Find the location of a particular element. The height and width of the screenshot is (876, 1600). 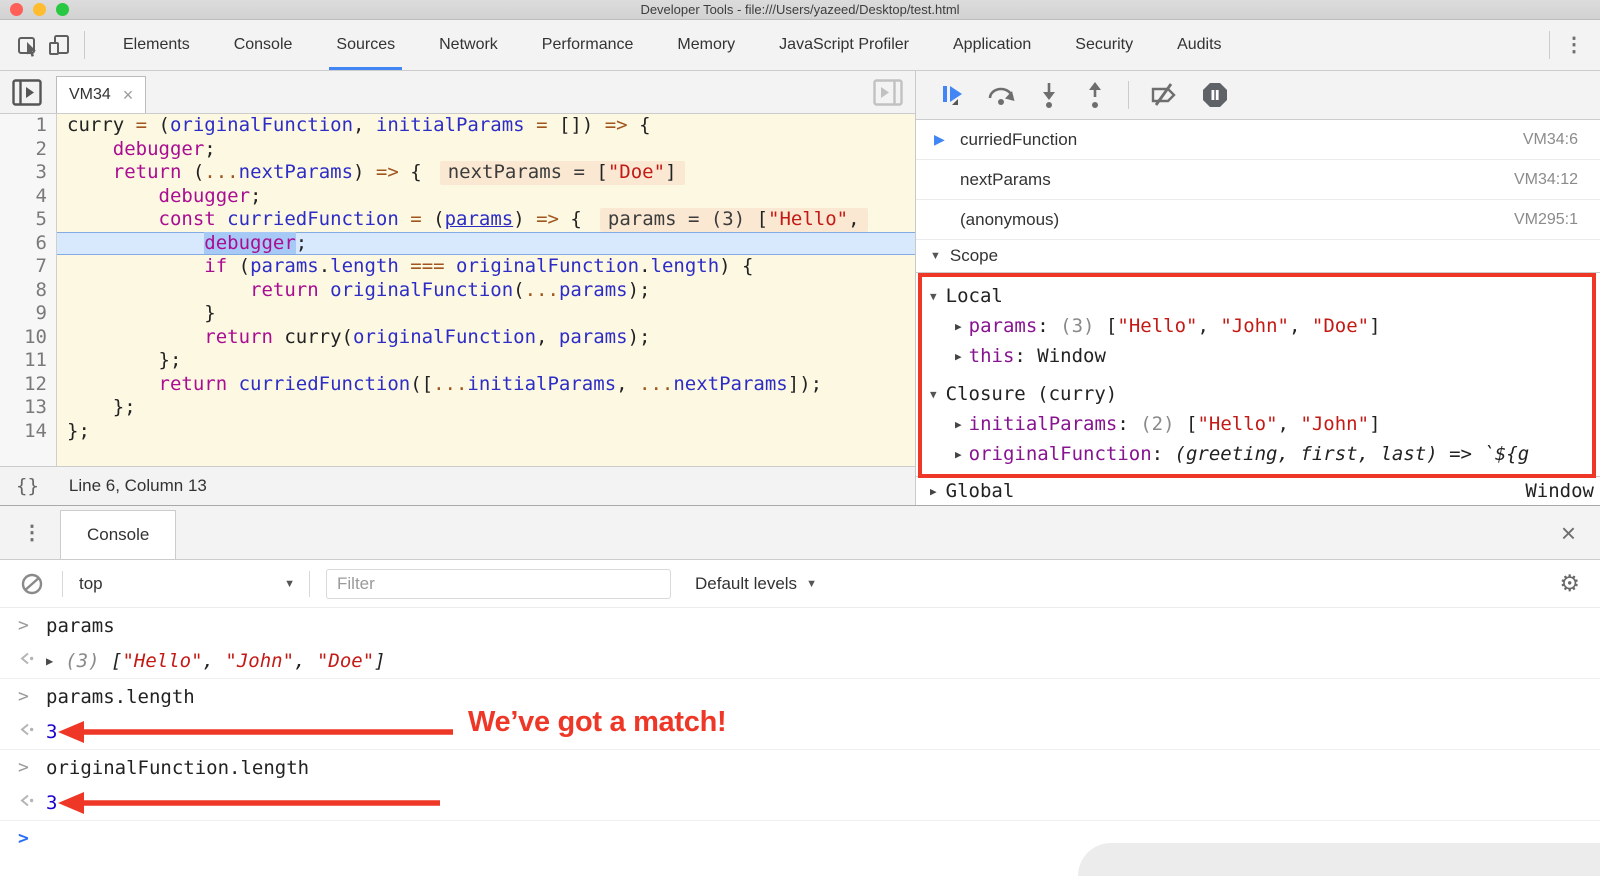

expand-triangle-icon: ▶ is located at coordinates (49, 661).